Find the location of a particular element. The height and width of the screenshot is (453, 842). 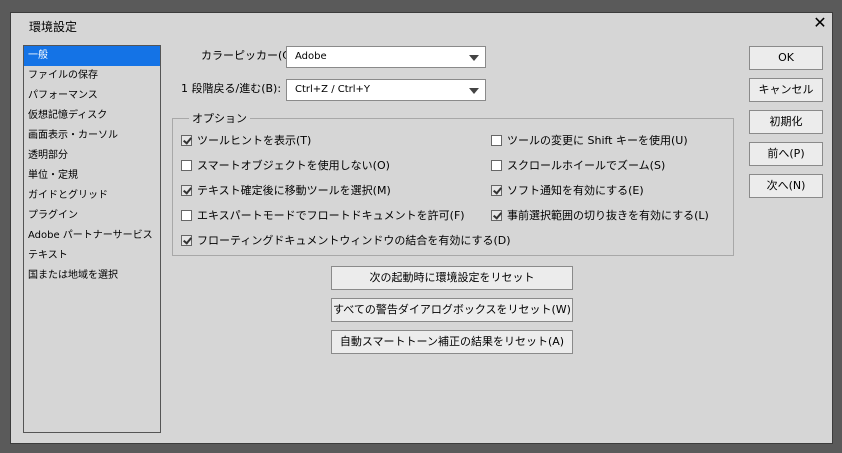

checkbox-label: ツールヒントを表示(T) is located at coordinates (254, 140).